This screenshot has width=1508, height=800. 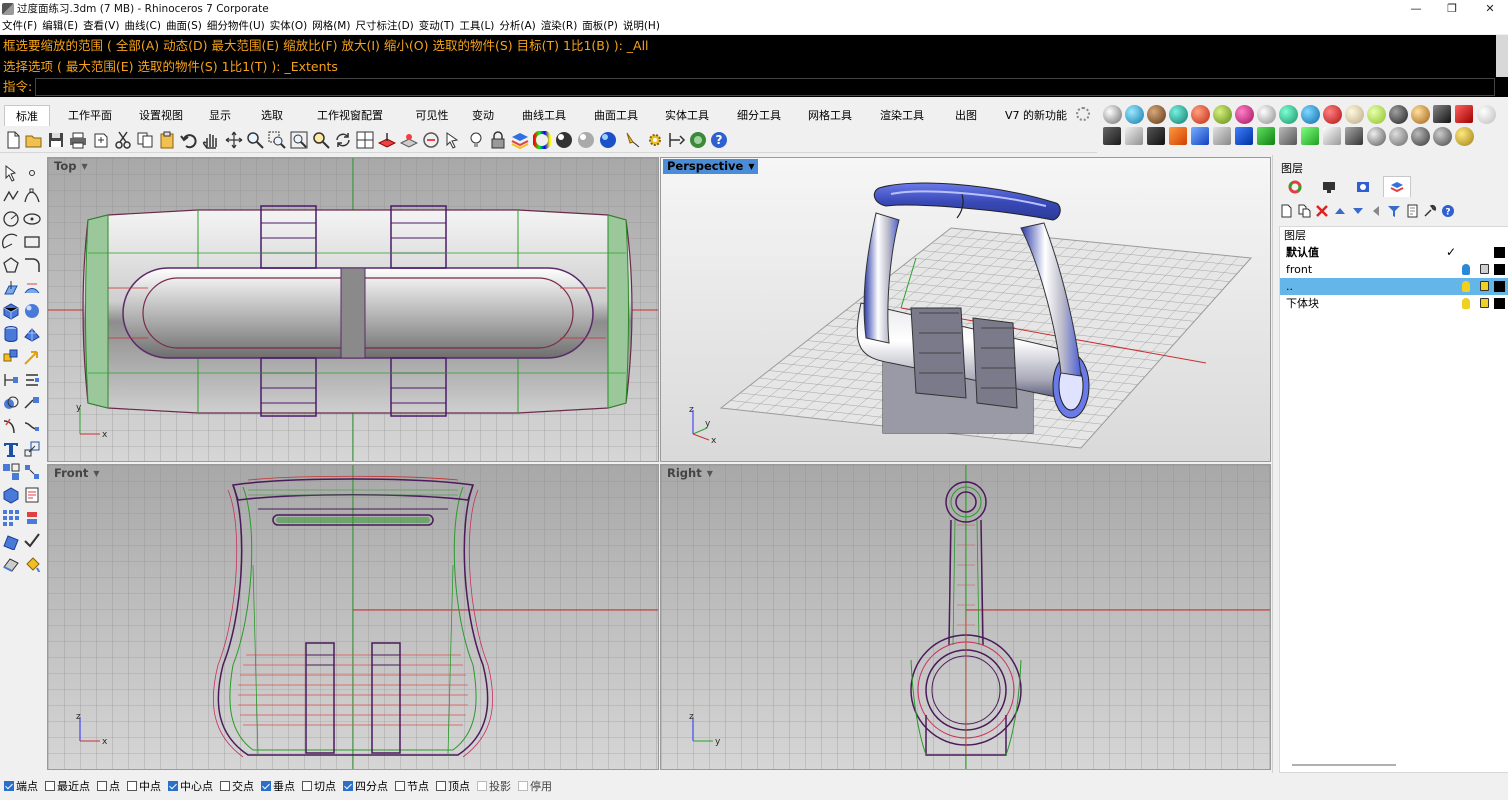 What do you see at coordinates (277, 140) in the screenshot?
I see `zoom-window-icon` at bounding box center [277, 140].